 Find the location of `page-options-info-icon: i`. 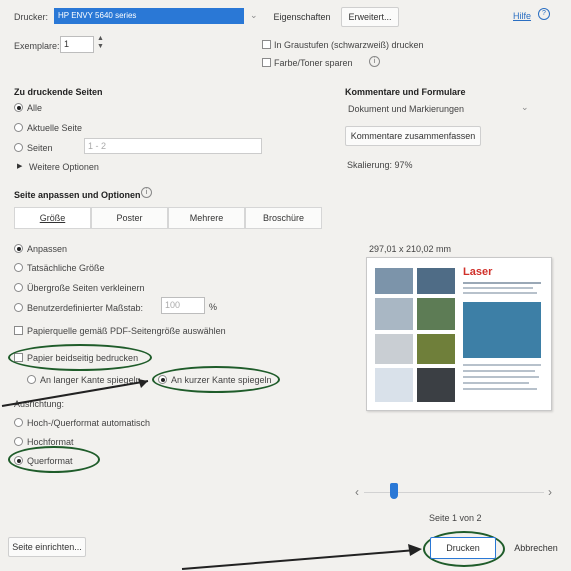

page-options-info-icon: i is located at coordinates (146, 192).